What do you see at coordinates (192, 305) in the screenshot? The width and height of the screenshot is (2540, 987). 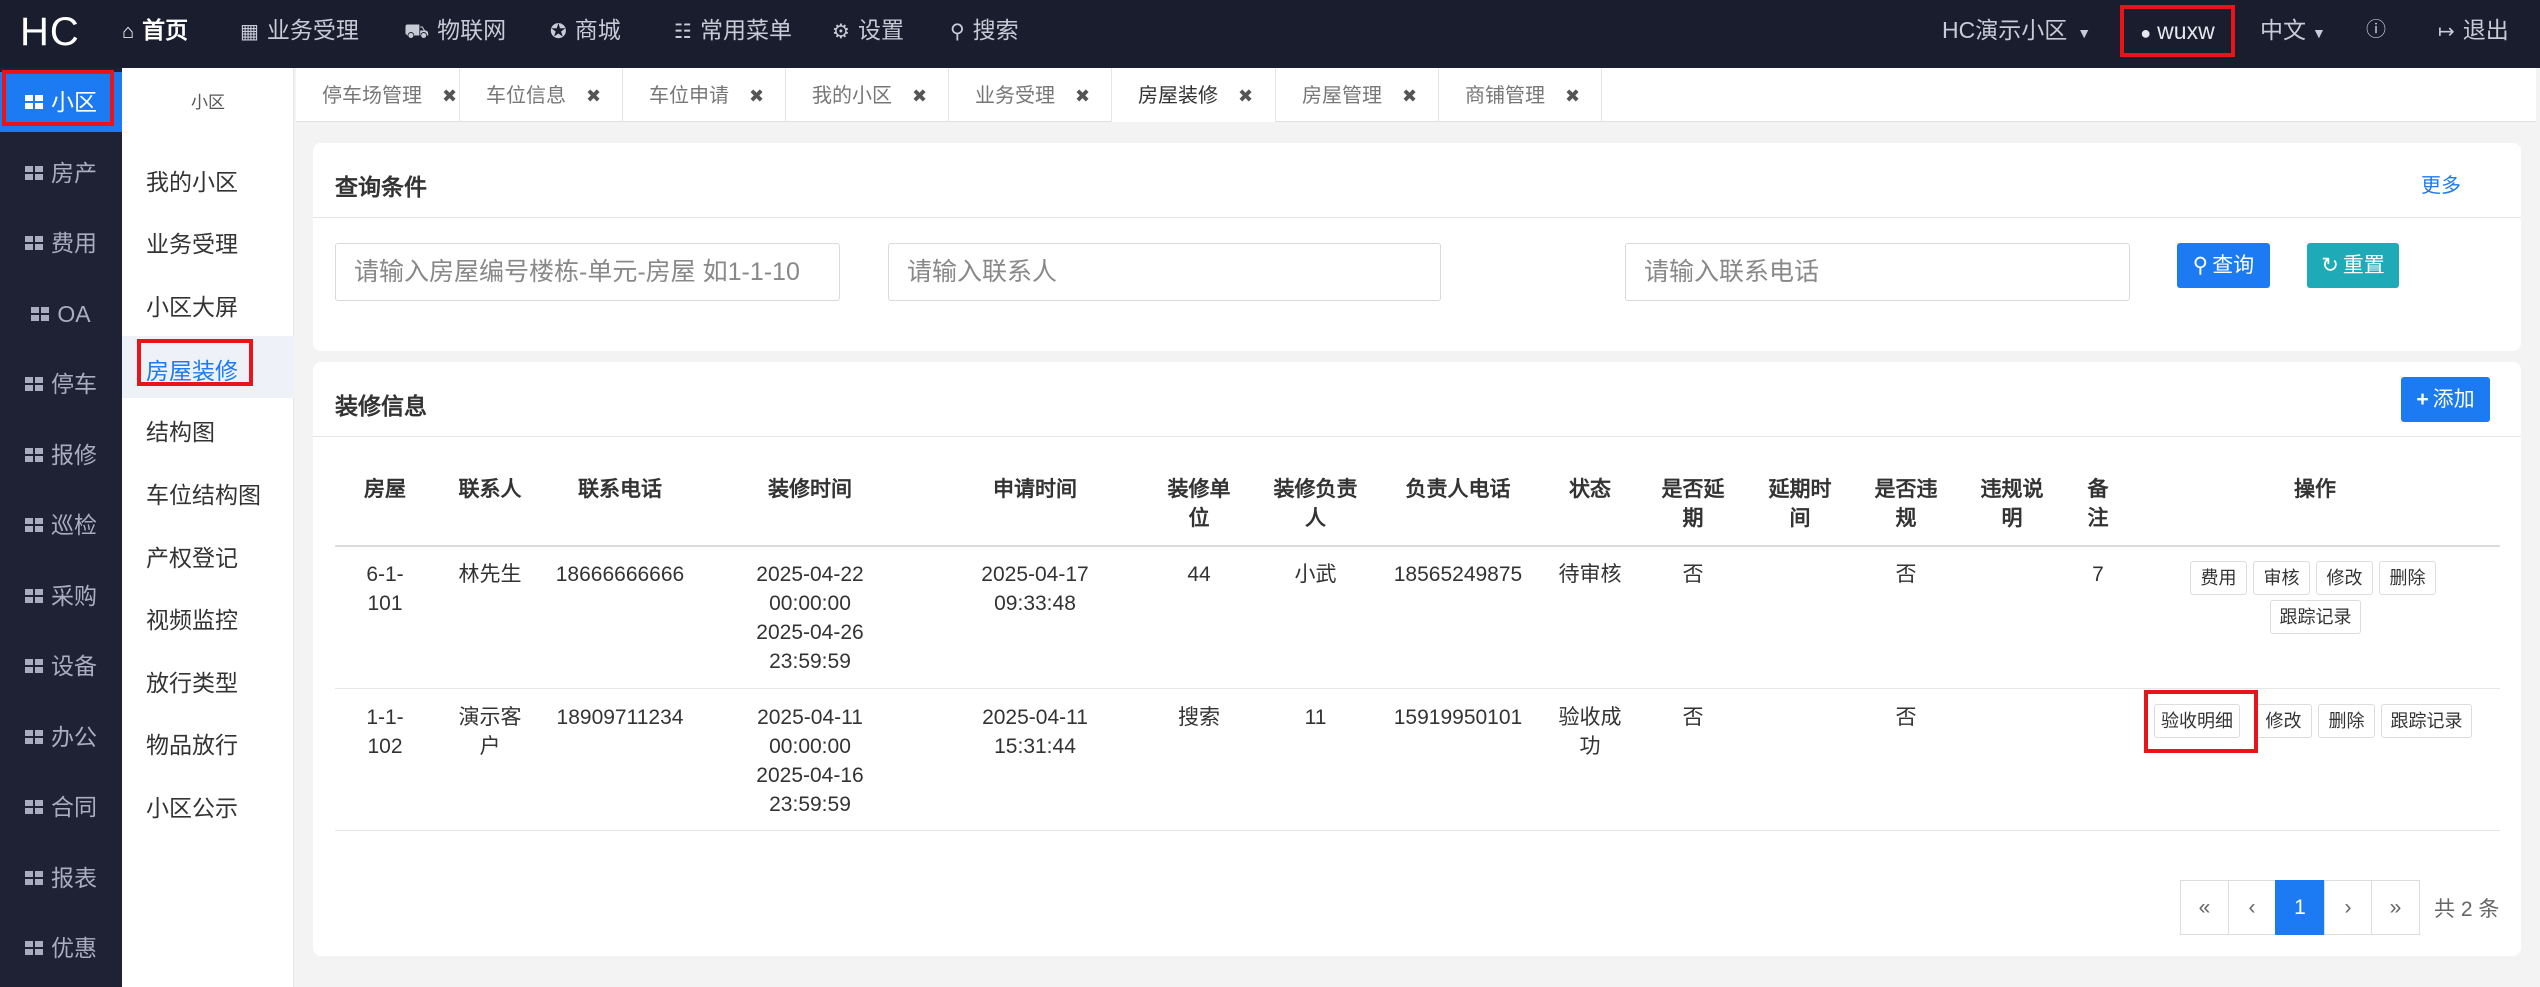 I see `sub-item-big-screen: 小区大屏` at bounding box center [192, 305].